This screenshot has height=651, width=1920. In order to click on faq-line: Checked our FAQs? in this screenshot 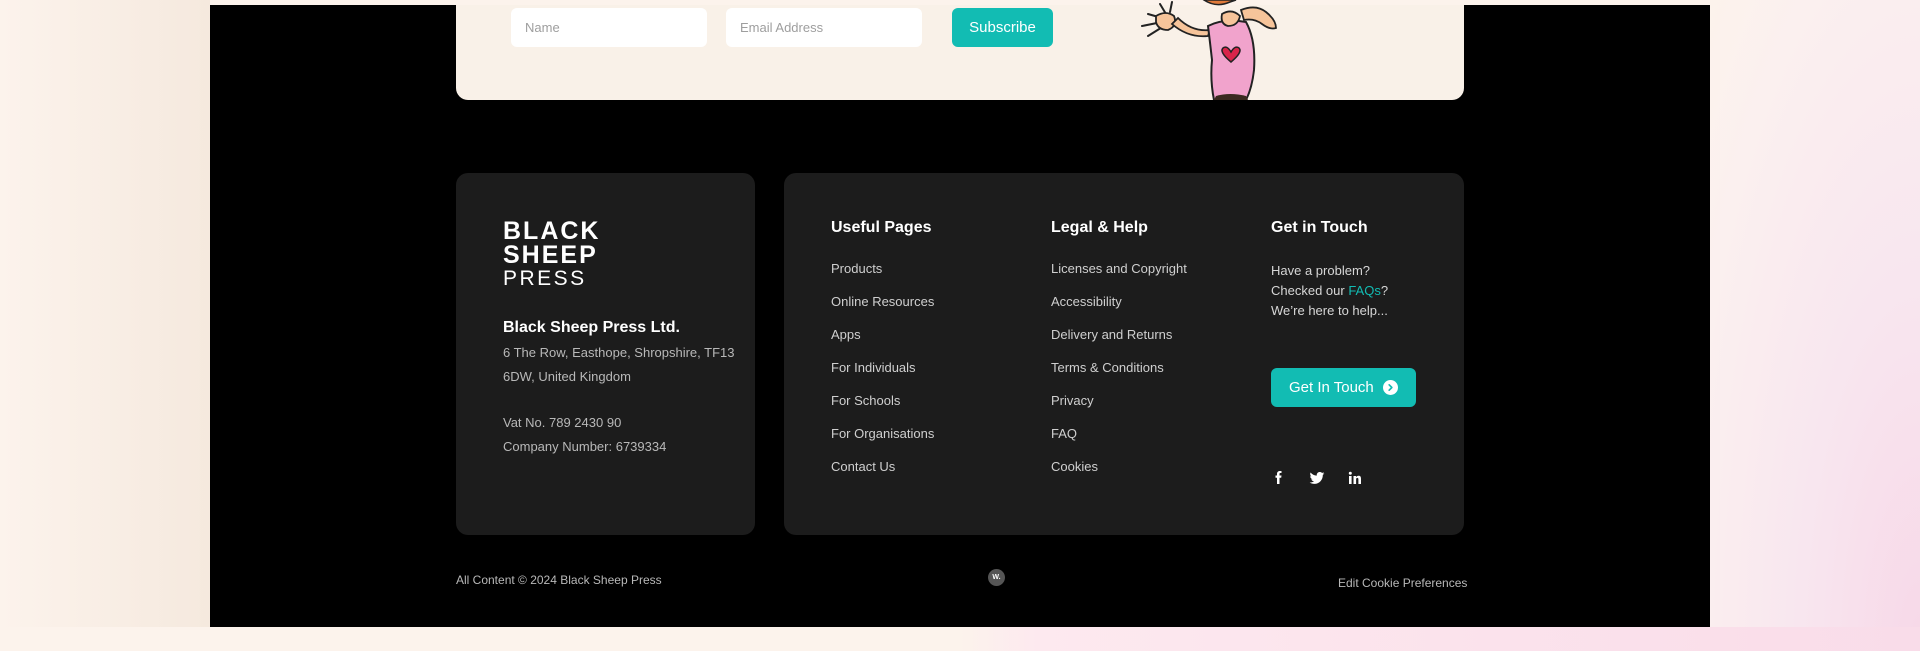, I will do `click(1361, 291)`.